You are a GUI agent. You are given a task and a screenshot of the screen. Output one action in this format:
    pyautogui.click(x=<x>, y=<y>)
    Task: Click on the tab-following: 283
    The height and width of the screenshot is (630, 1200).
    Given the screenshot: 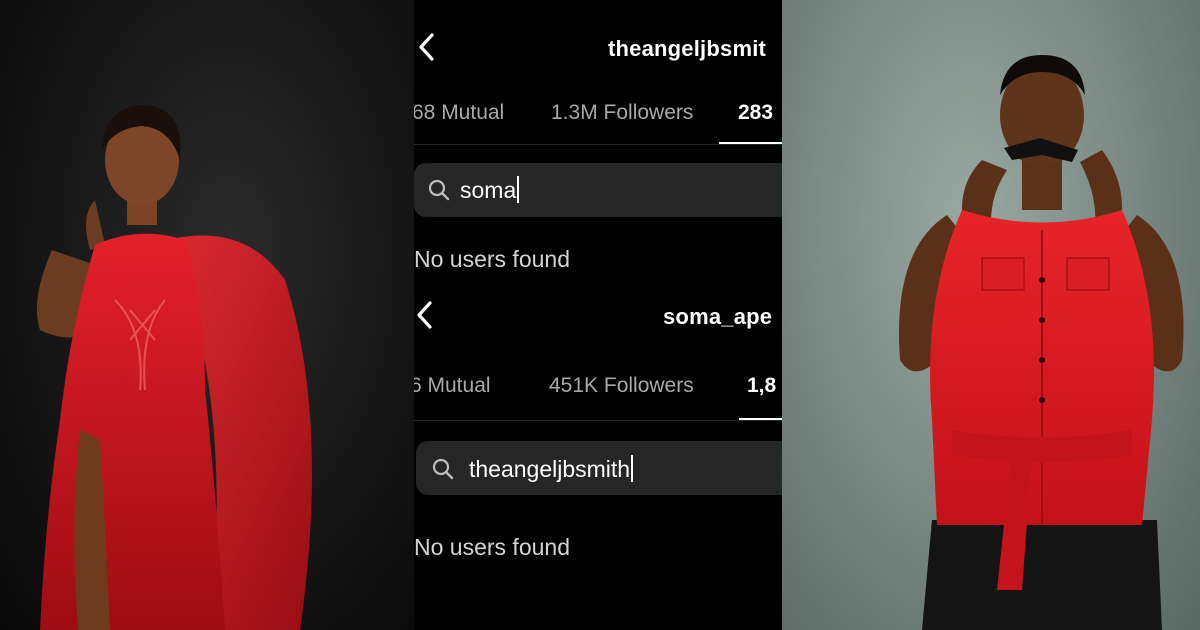 What is the action you would take?
    pyautogui.click(x=755, y=113)
    